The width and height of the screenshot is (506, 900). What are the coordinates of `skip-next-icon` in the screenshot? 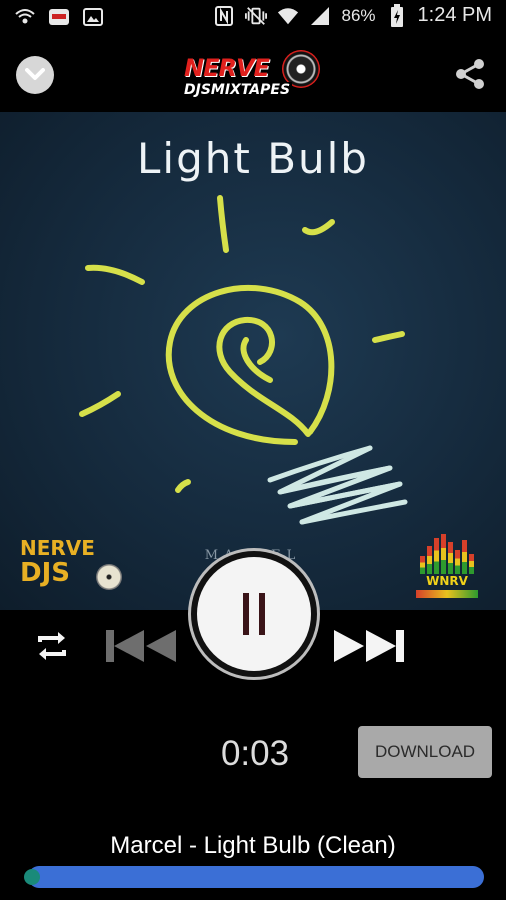 It's located at (369, 646).